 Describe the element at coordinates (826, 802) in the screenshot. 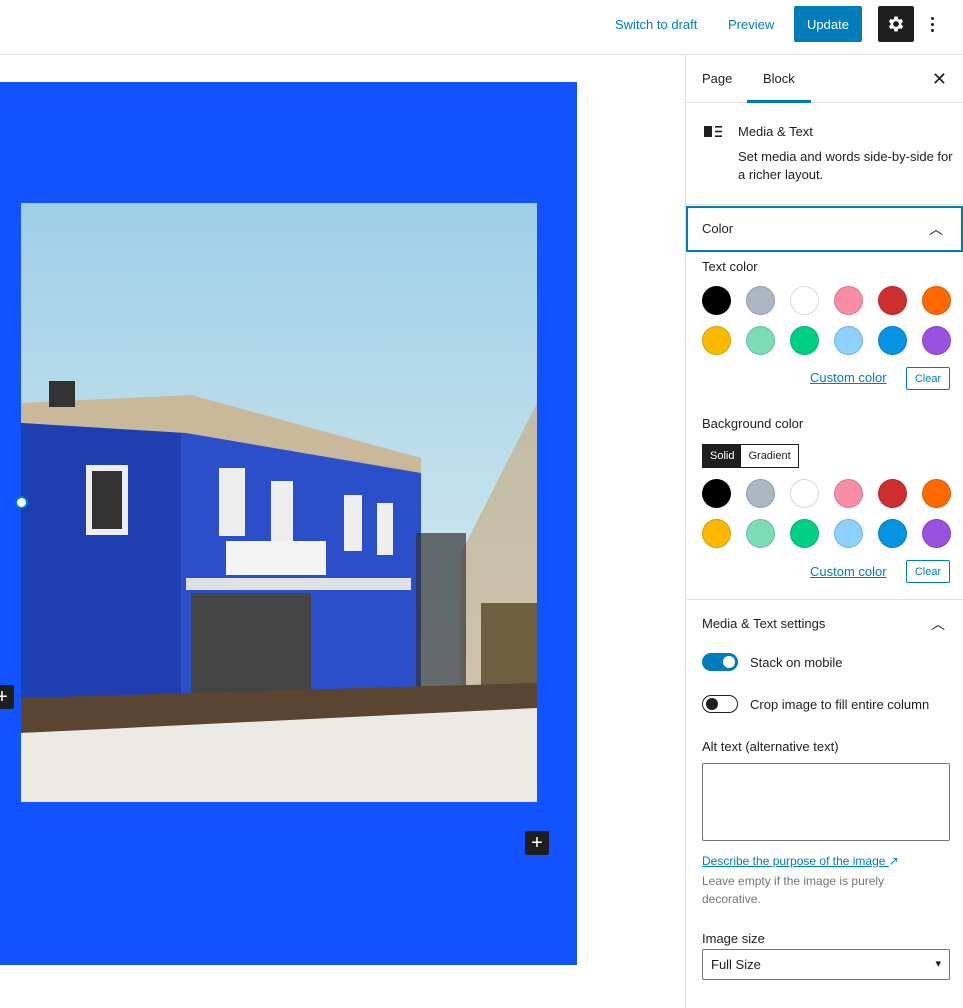

I see `alt-text-input` at that location.